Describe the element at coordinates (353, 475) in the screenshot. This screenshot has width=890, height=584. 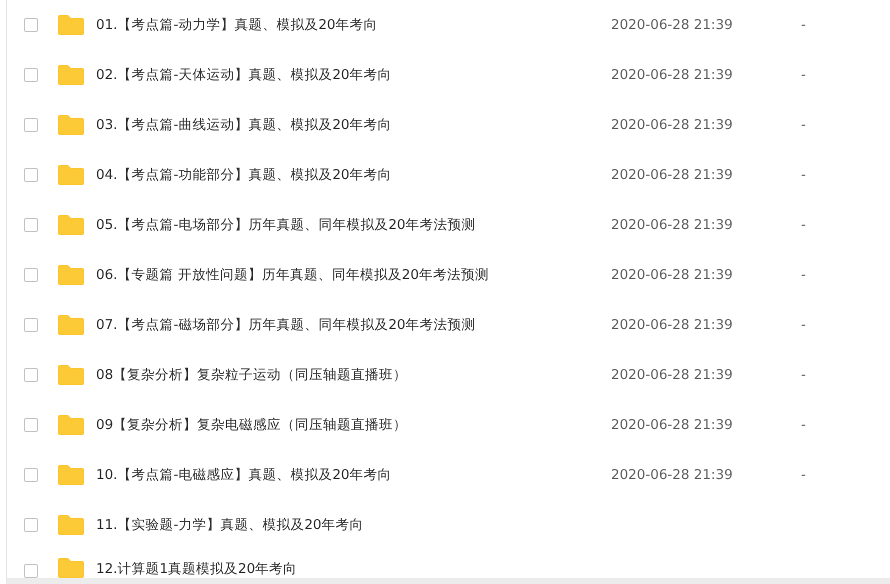
I see `folder-name: 10.【考点篇-电磁感应】真题、模拟及20年考向` at that location.